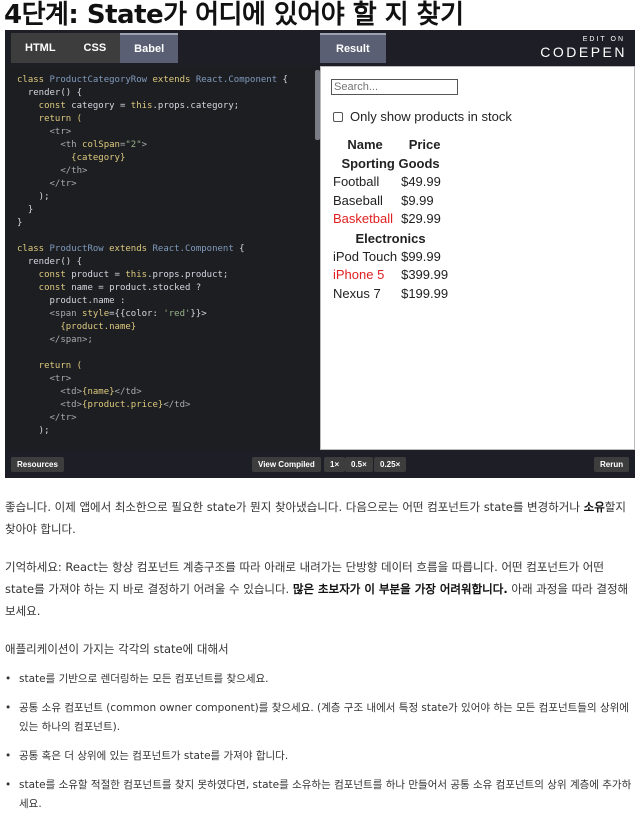 This screenshot has height=827, width=640. I want to click on code-line: {product.name}, so click(77, 327).